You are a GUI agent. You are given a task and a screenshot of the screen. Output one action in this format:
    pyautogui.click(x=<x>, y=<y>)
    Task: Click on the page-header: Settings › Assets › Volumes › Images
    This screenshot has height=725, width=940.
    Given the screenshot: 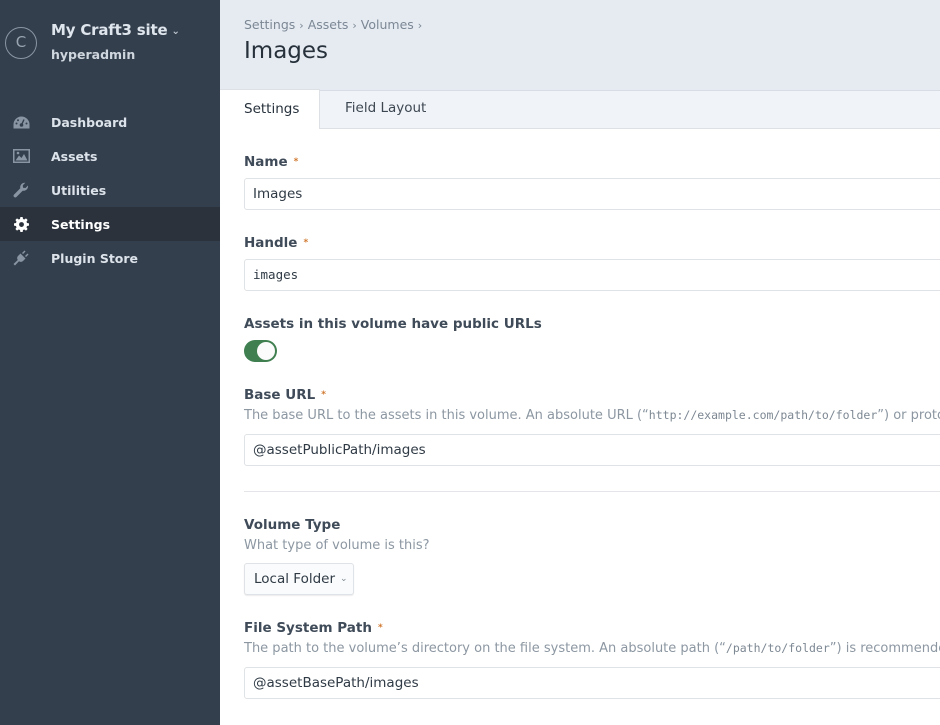 What is the action you would take?
    pyautogui.click(x=580, y=45)
    